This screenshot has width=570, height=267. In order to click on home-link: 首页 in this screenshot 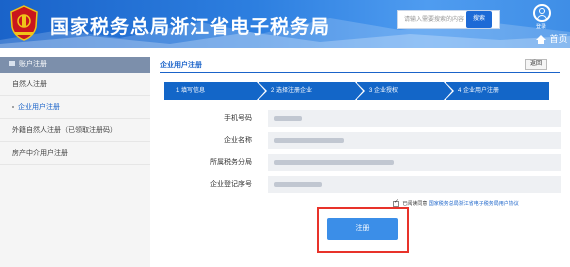, I will do `click(552, 38)`.